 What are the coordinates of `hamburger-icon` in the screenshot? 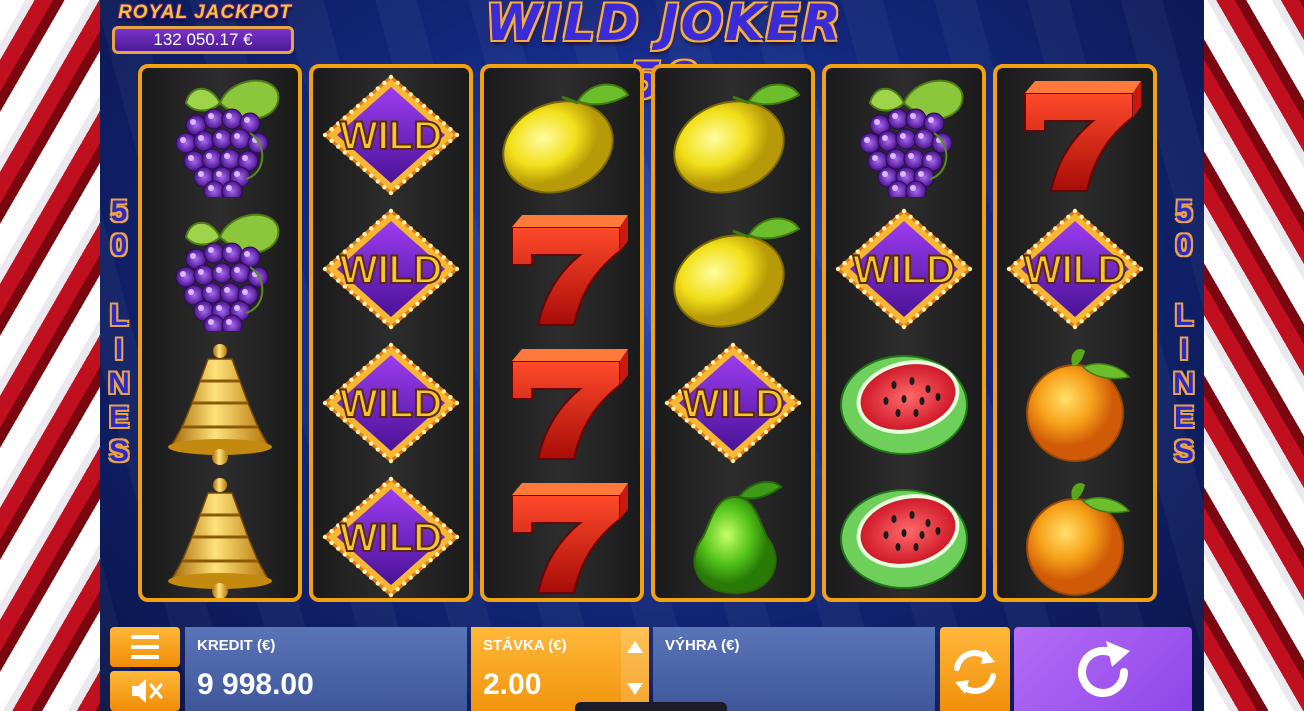 It's located at (145, 647).